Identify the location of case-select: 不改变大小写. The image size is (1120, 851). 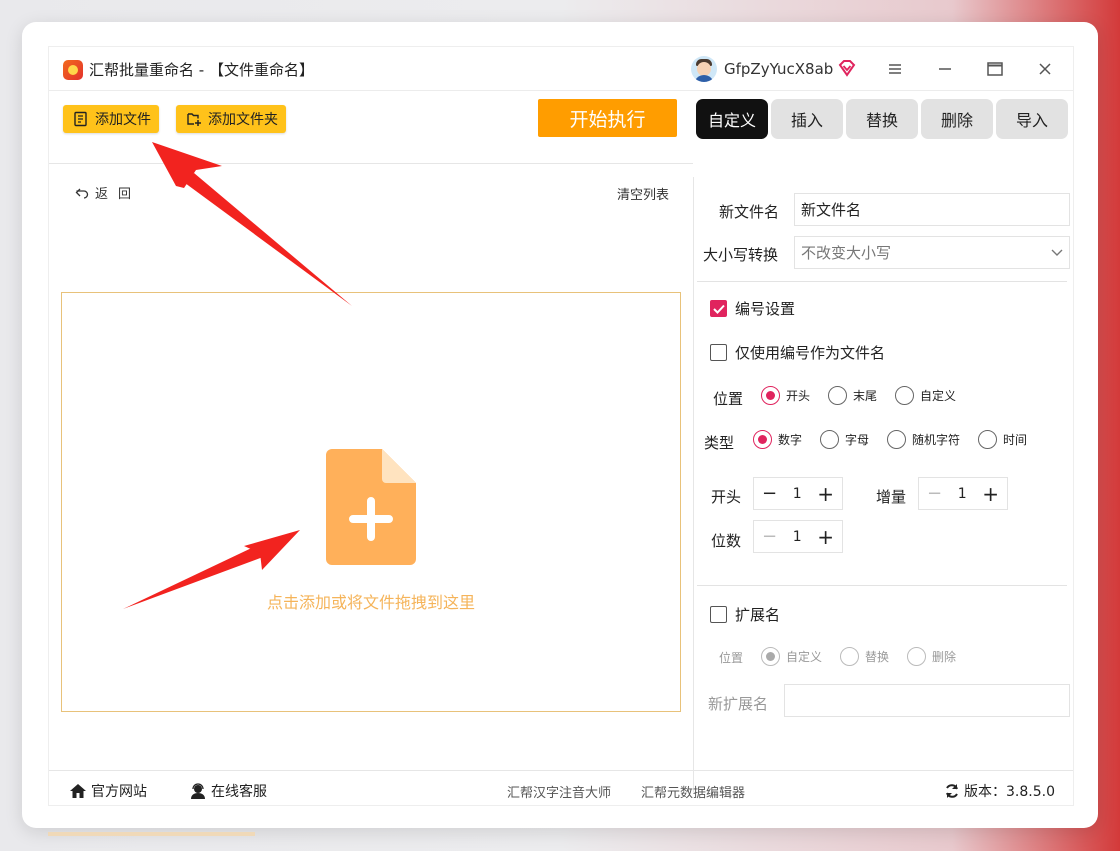
(932, 252).